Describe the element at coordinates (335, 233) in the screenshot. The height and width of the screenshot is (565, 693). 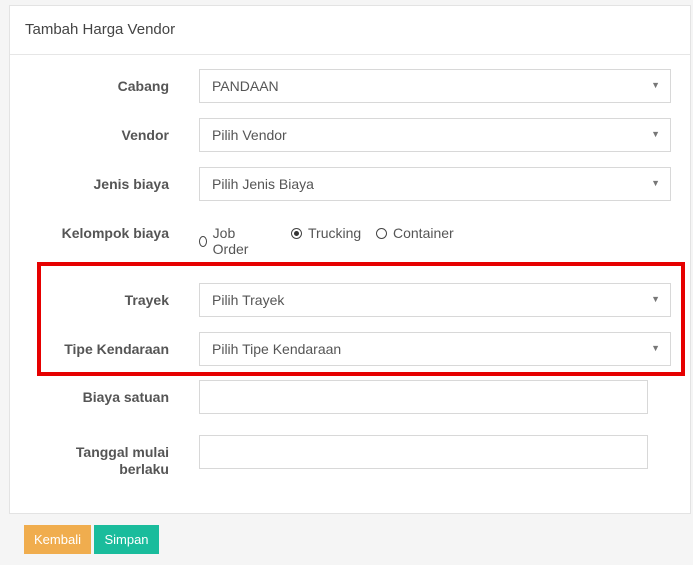
I see `radio-trucking-label: Trucking` at that location.